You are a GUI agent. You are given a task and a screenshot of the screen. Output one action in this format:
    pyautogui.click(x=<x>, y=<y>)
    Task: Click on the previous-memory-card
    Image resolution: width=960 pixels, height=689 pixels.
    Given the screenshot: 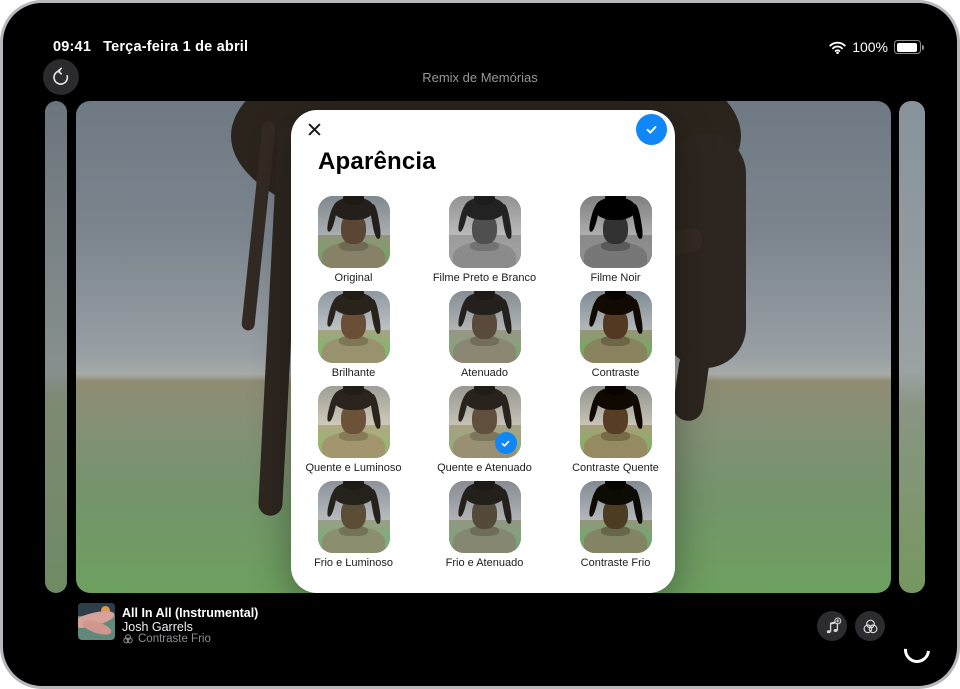 What is the action you would take?
    pyautogui.click(x=56, y=347)
    